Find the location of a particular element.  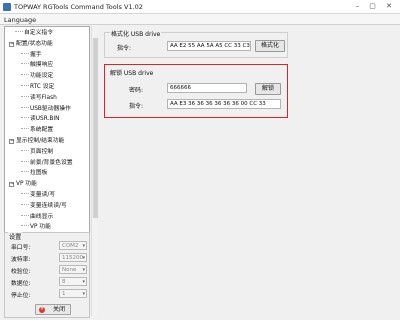

tree-item: 读USR.BIN is located at coordinates (40, 119).